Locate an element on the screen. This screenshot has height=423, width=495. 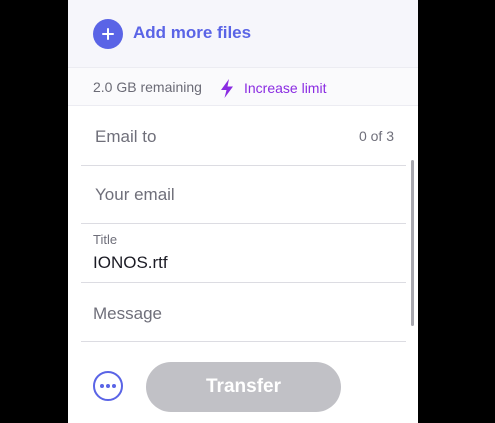
lightning-bolt-icon is located at coordinates (227, 88).